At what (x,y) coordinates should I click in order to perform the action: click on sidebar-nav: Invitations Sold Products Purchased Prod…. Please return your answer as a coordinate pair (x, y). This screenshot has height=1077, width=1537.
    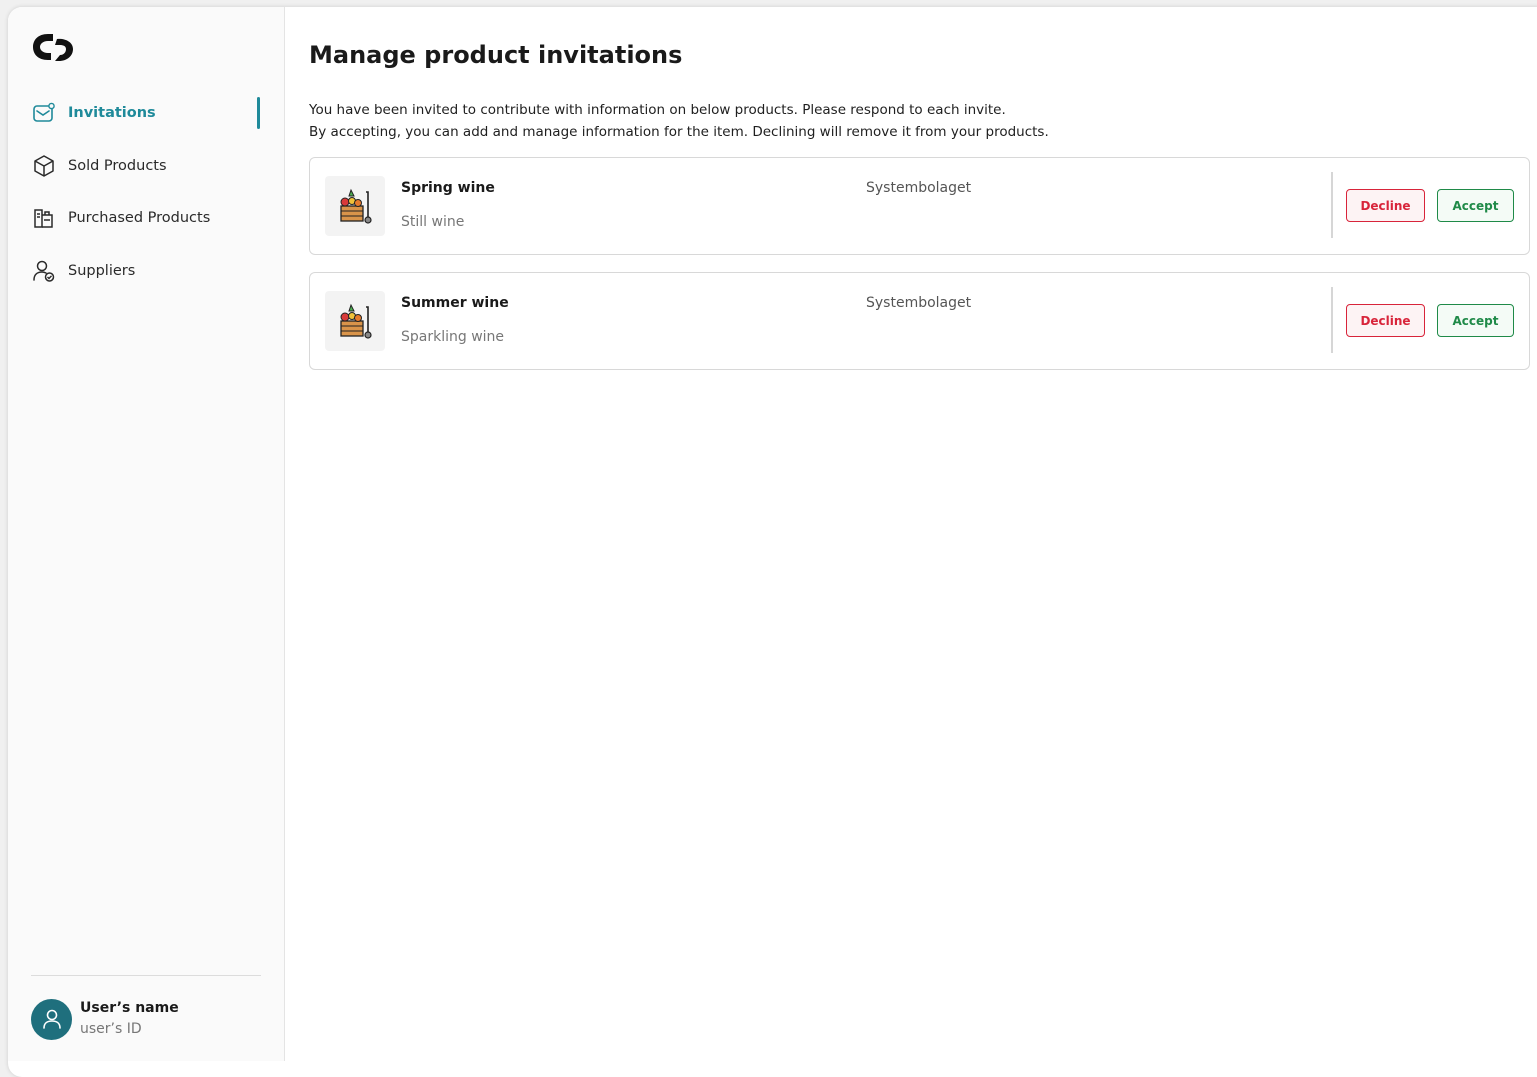
    Looking at the image, I should click on (146, 198).